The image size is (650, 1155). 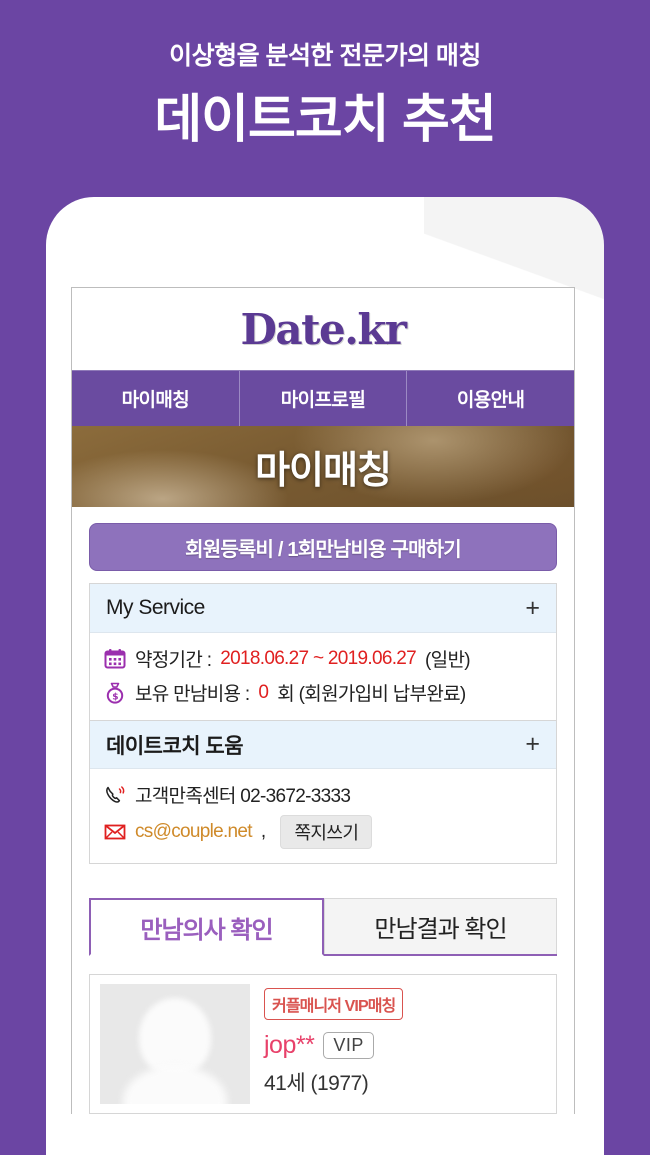 What do you see at coordinates (175, 1085) in the screenshot?
I see `avatar-body-shape` at bounding box center [175, 1085].